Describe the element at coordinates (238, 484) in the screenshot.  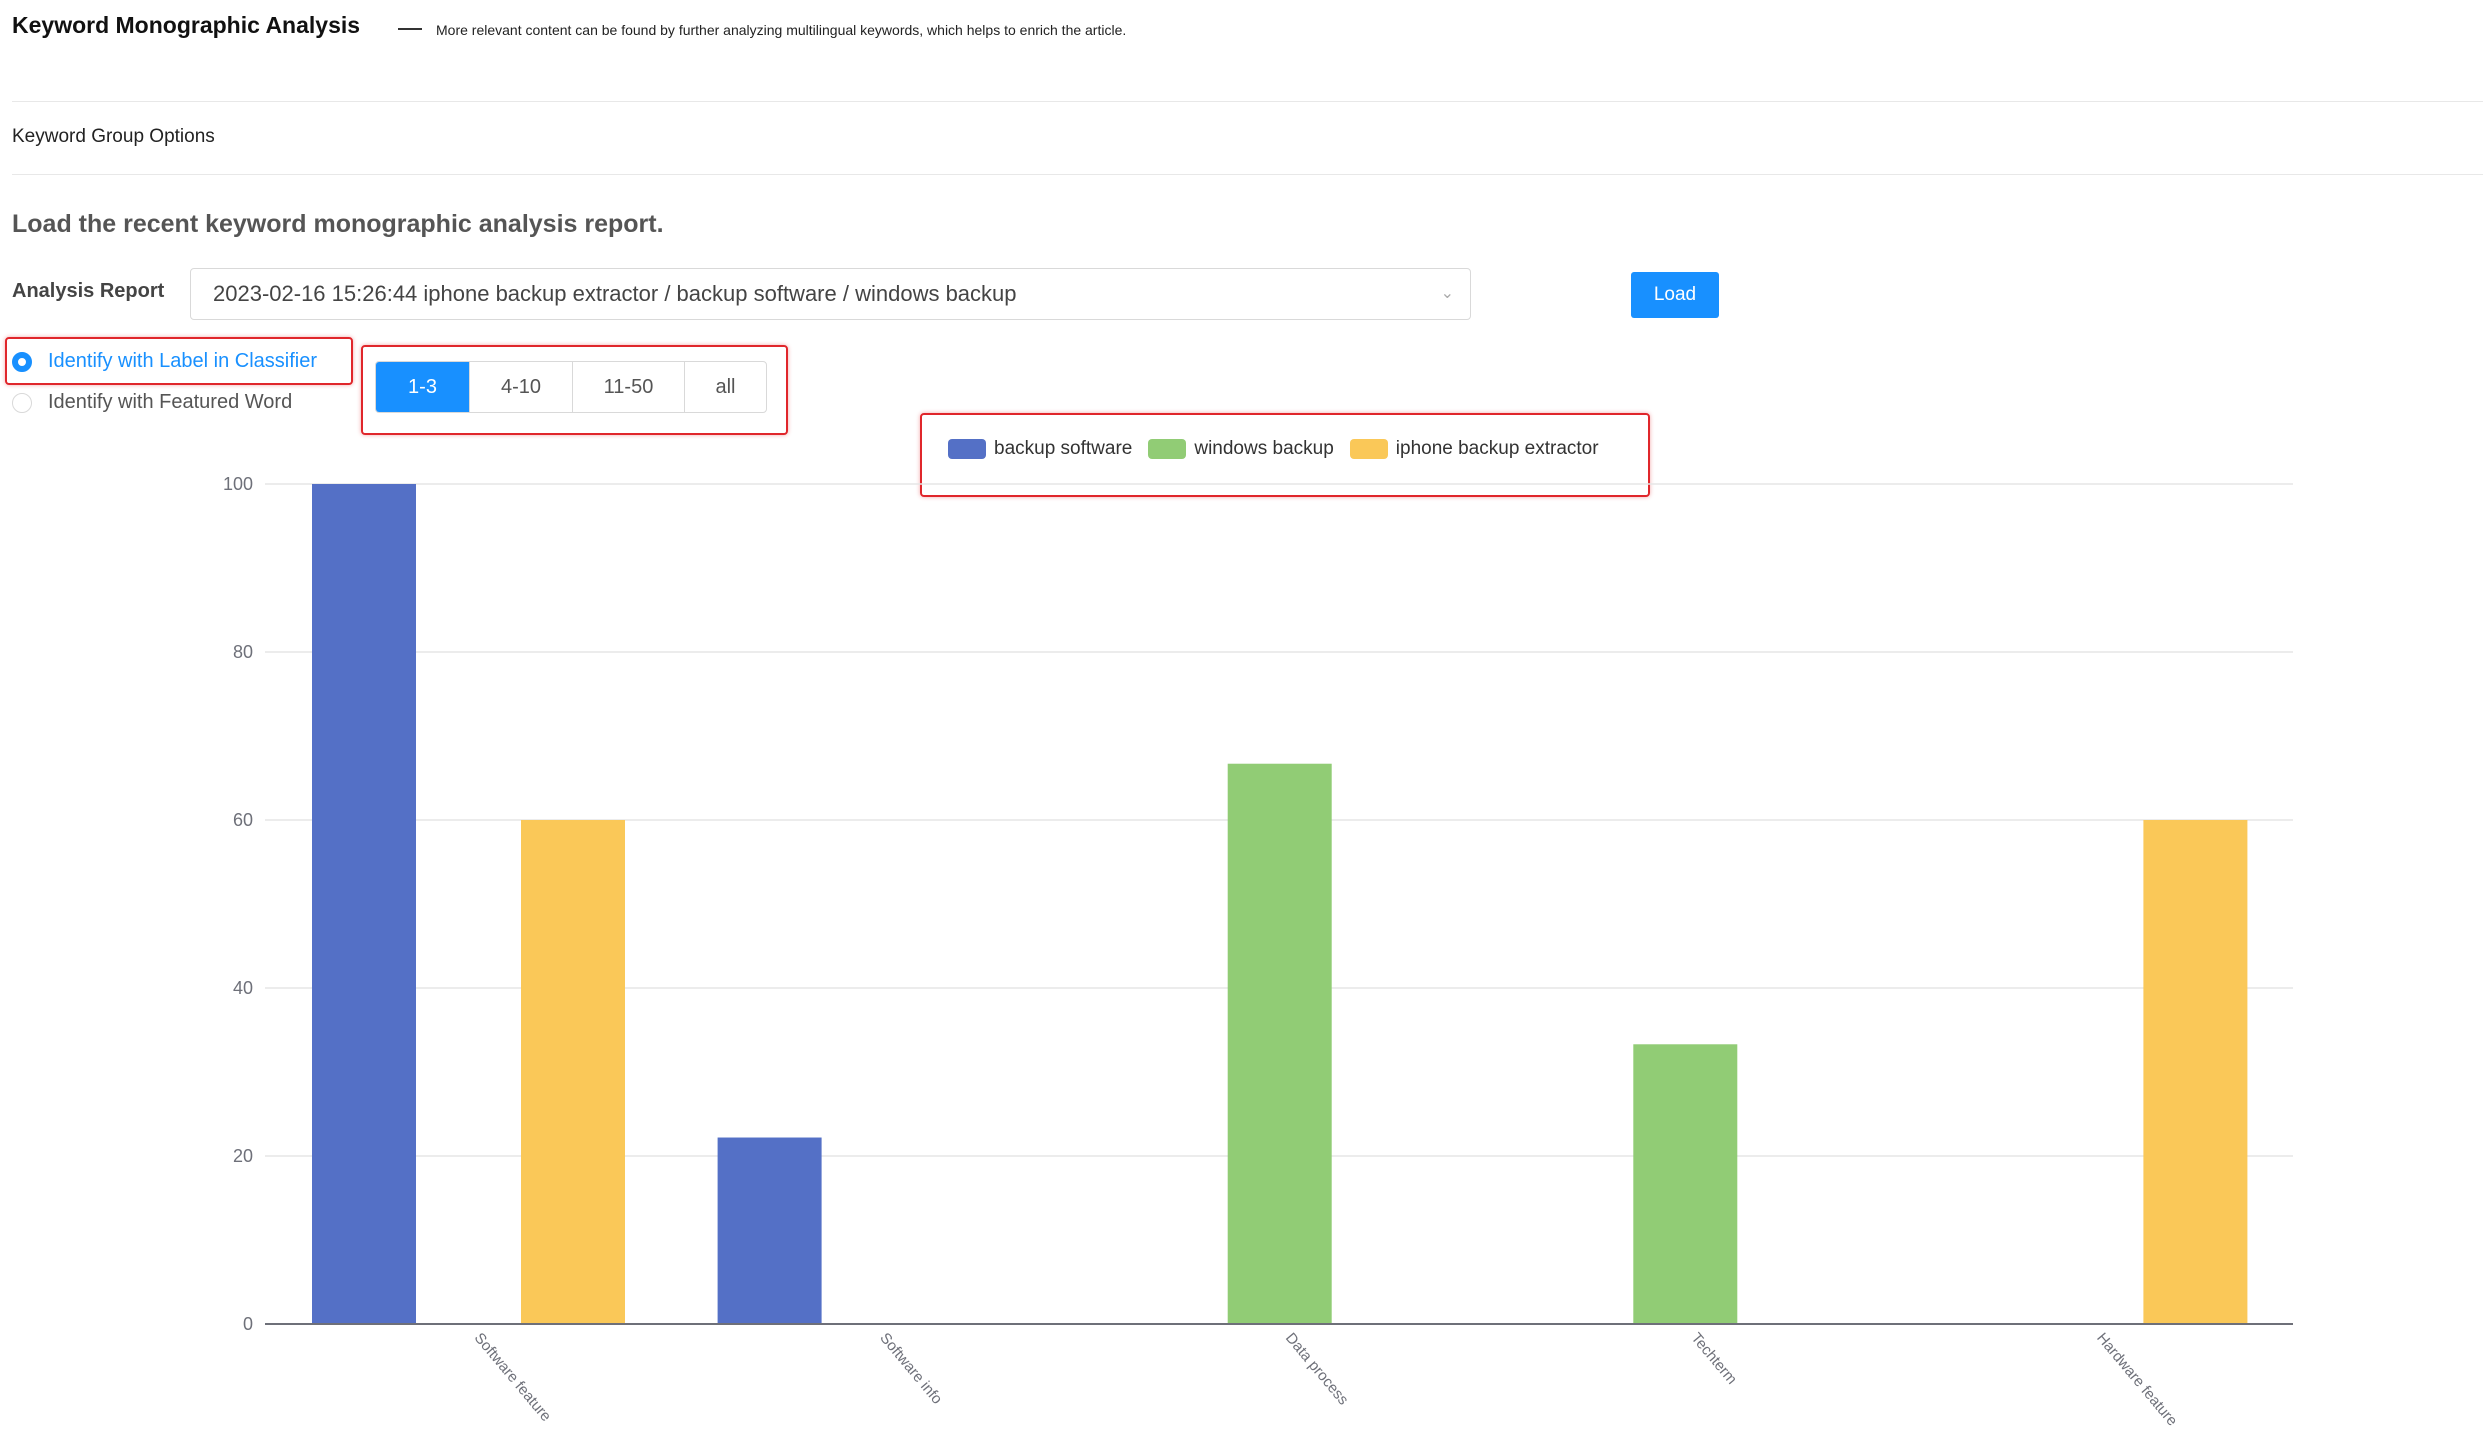
I see `y-tick-label: 100` at that location.